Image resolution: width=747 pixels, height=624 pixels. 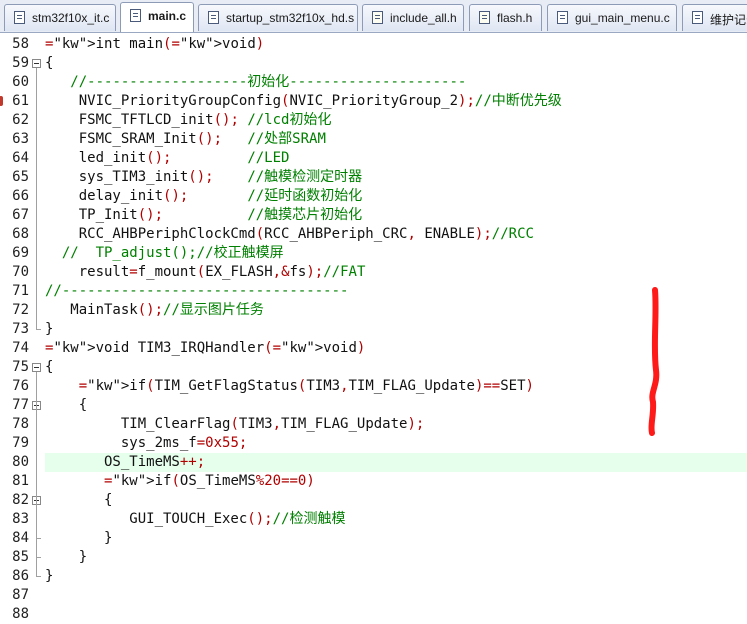 What do you see at coordinates (167, 16) in the screenshot?
I see `tab-label: main.c` at bounding box center [167, 16].